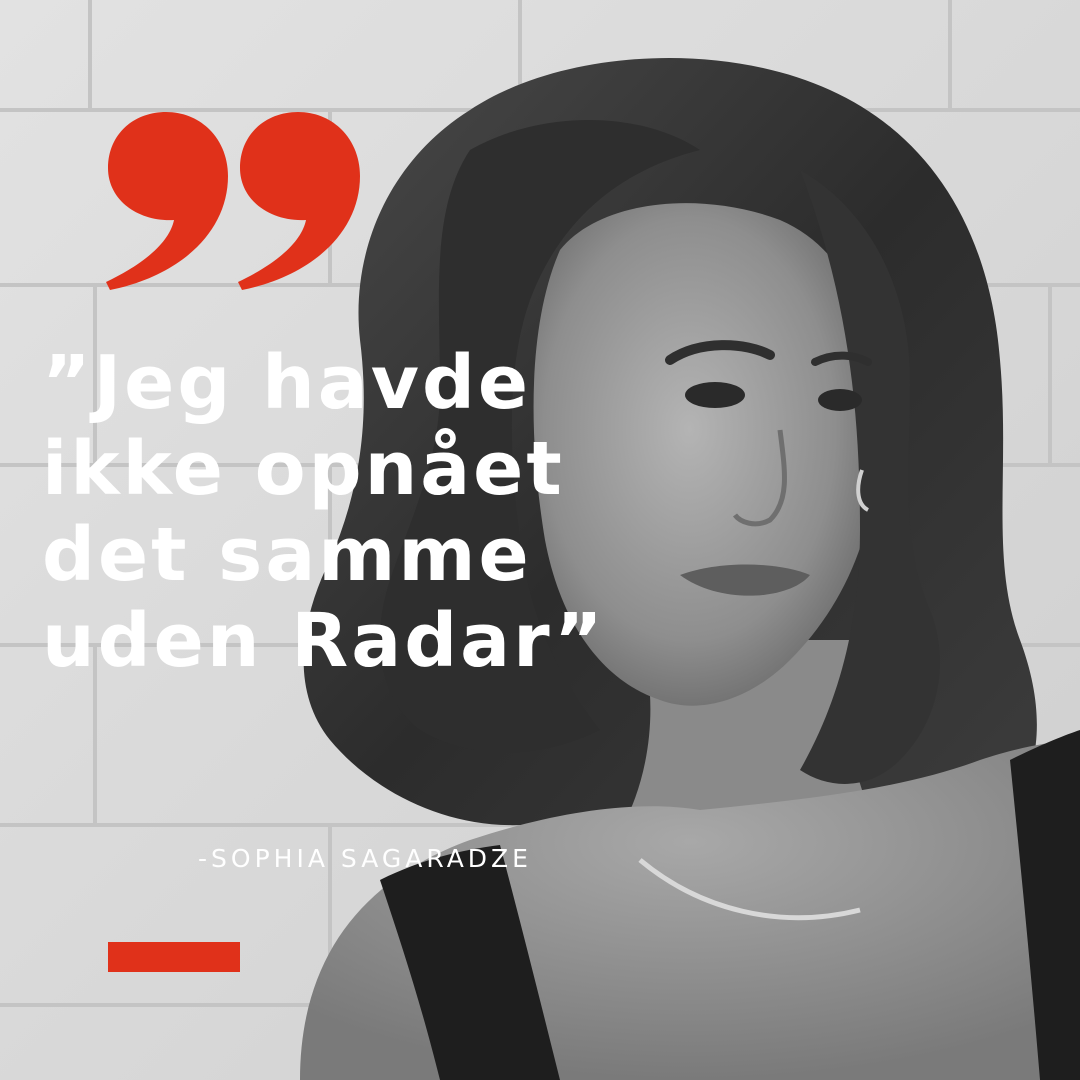  I want to click on quote-line-1: ”Jeg havde, so click(287, 383).